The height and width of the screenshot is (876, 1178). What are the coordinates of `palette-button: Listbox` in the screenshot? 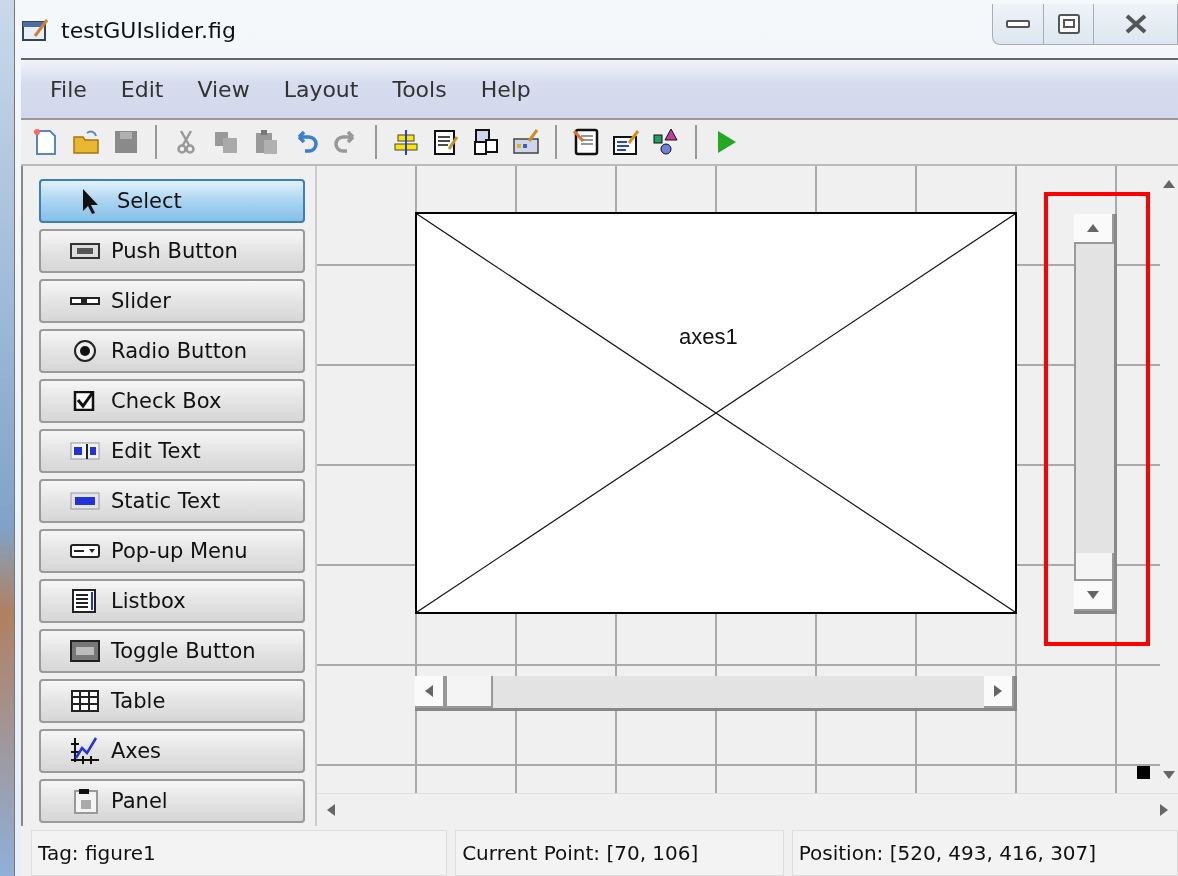 It's located at (172, 601).